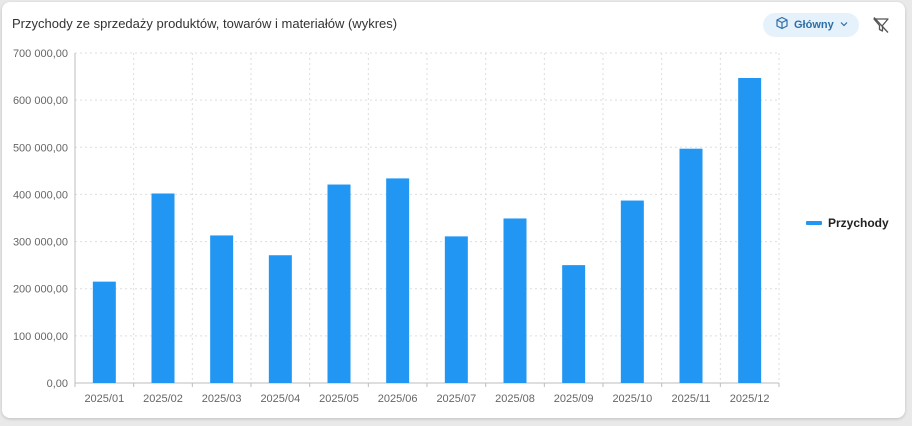 The image size is (912, 426). Describe the element at coordinates (814, 223) in the screenshot. I see `legend-swatch` at that location.